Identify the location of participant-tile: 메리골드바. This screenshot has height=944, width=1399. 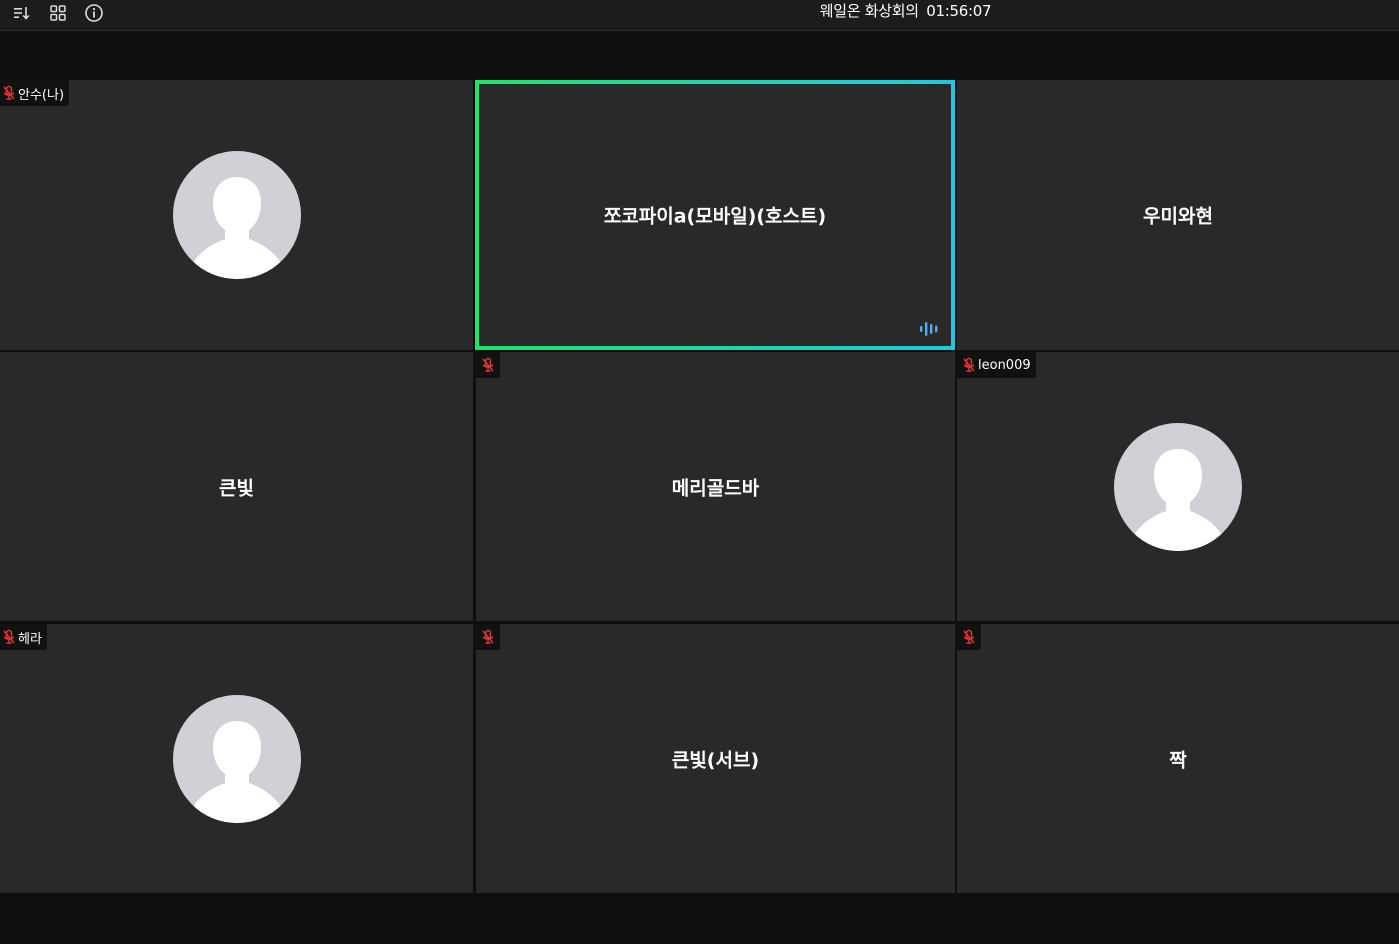
(715, 486).